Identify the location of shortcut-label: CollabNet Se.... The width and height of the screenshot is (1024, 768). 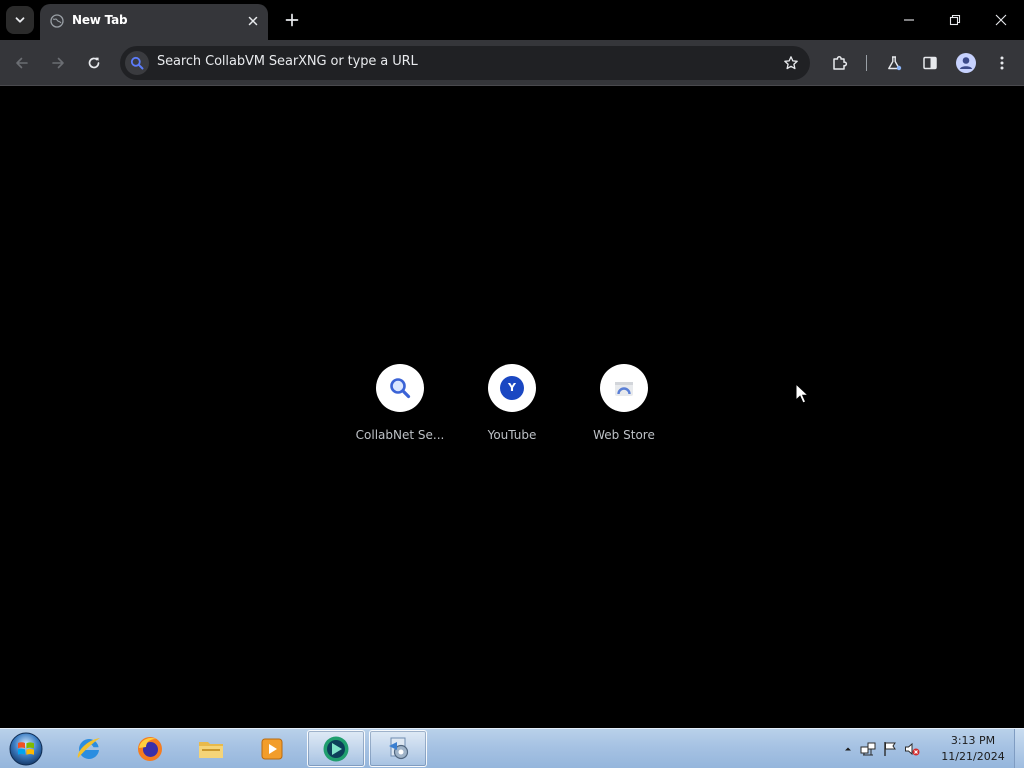
(400, 435).